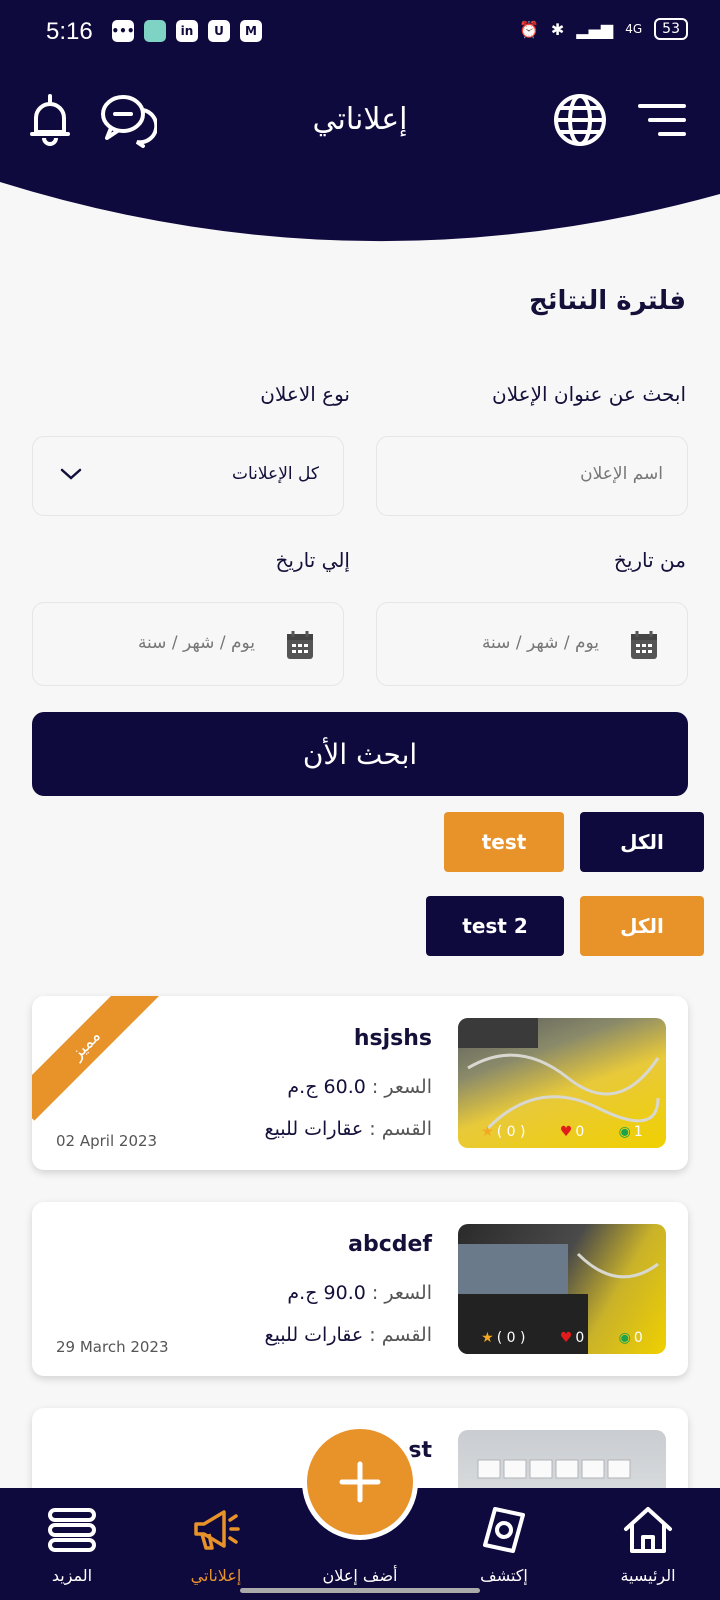 Image resolution: width=720 pixels, height=1600 pixels. I want to click on search-placeholder: اسم الإعلان, so click(621, 474).